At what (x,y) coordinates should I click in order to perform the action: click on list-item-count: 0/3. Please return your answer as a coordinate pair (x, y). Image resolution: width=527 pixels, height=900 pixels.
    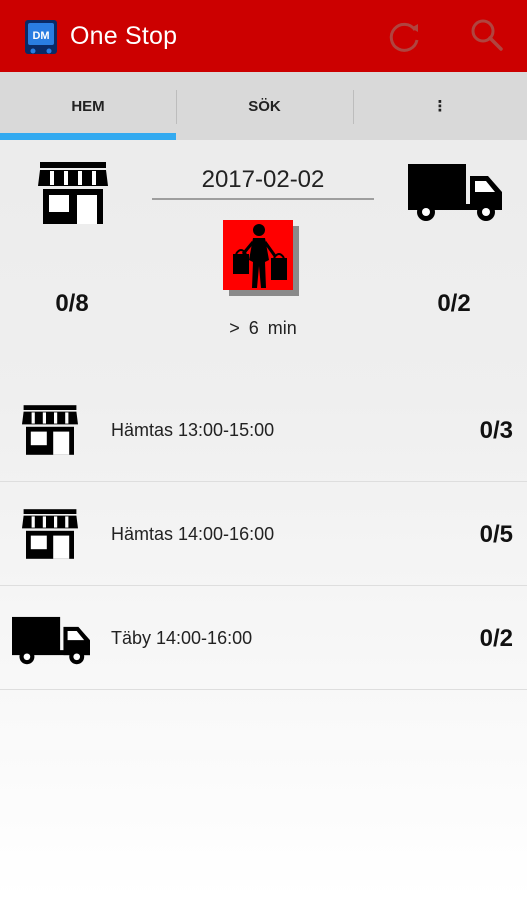
    Looking at the image, I should click on (496, 430).